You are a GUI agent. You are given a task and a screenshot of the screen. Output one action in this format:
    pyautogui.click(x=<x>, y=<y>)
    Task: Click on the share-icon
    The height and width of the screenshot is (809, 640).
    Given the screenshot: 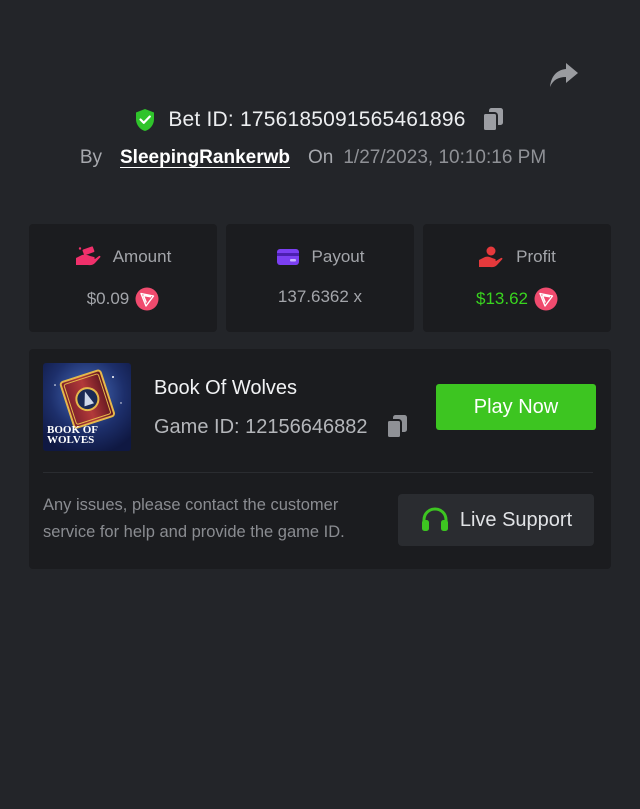 What is the action you would take?
    pyautogui.click(x=564, y=75)
    